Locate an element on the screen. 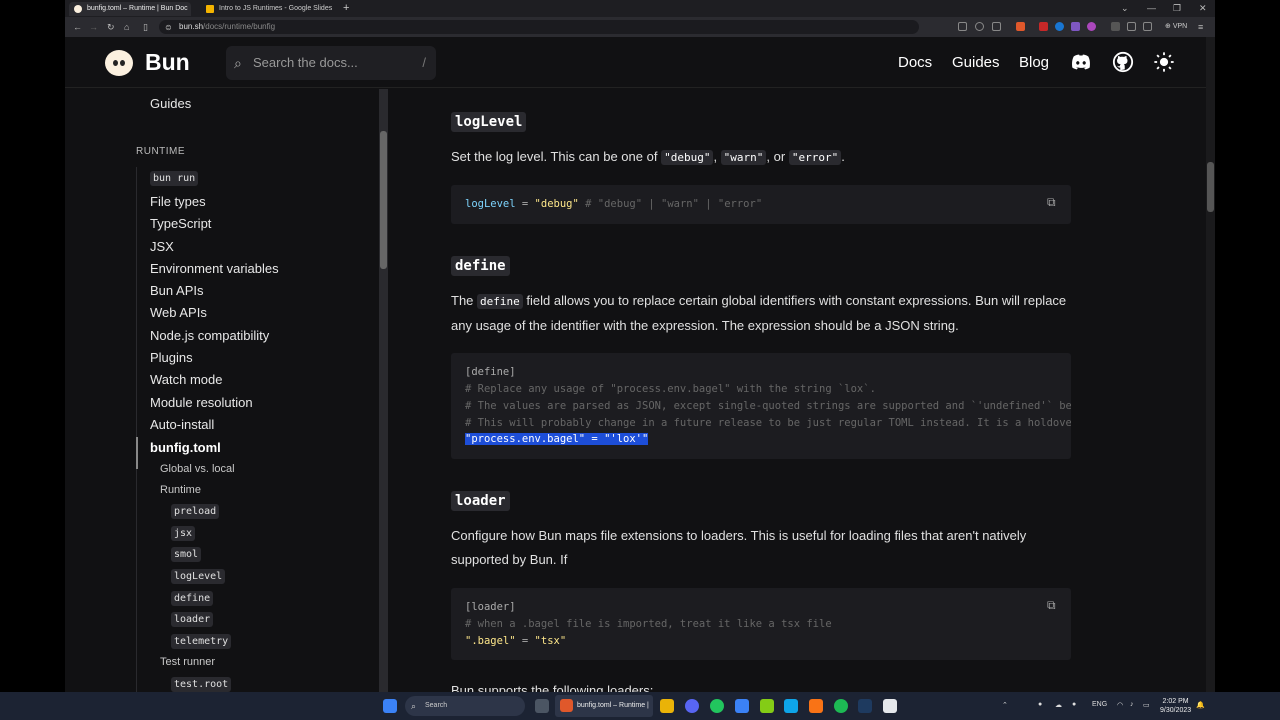  zoom-icon is located at coordinates (979, 26).